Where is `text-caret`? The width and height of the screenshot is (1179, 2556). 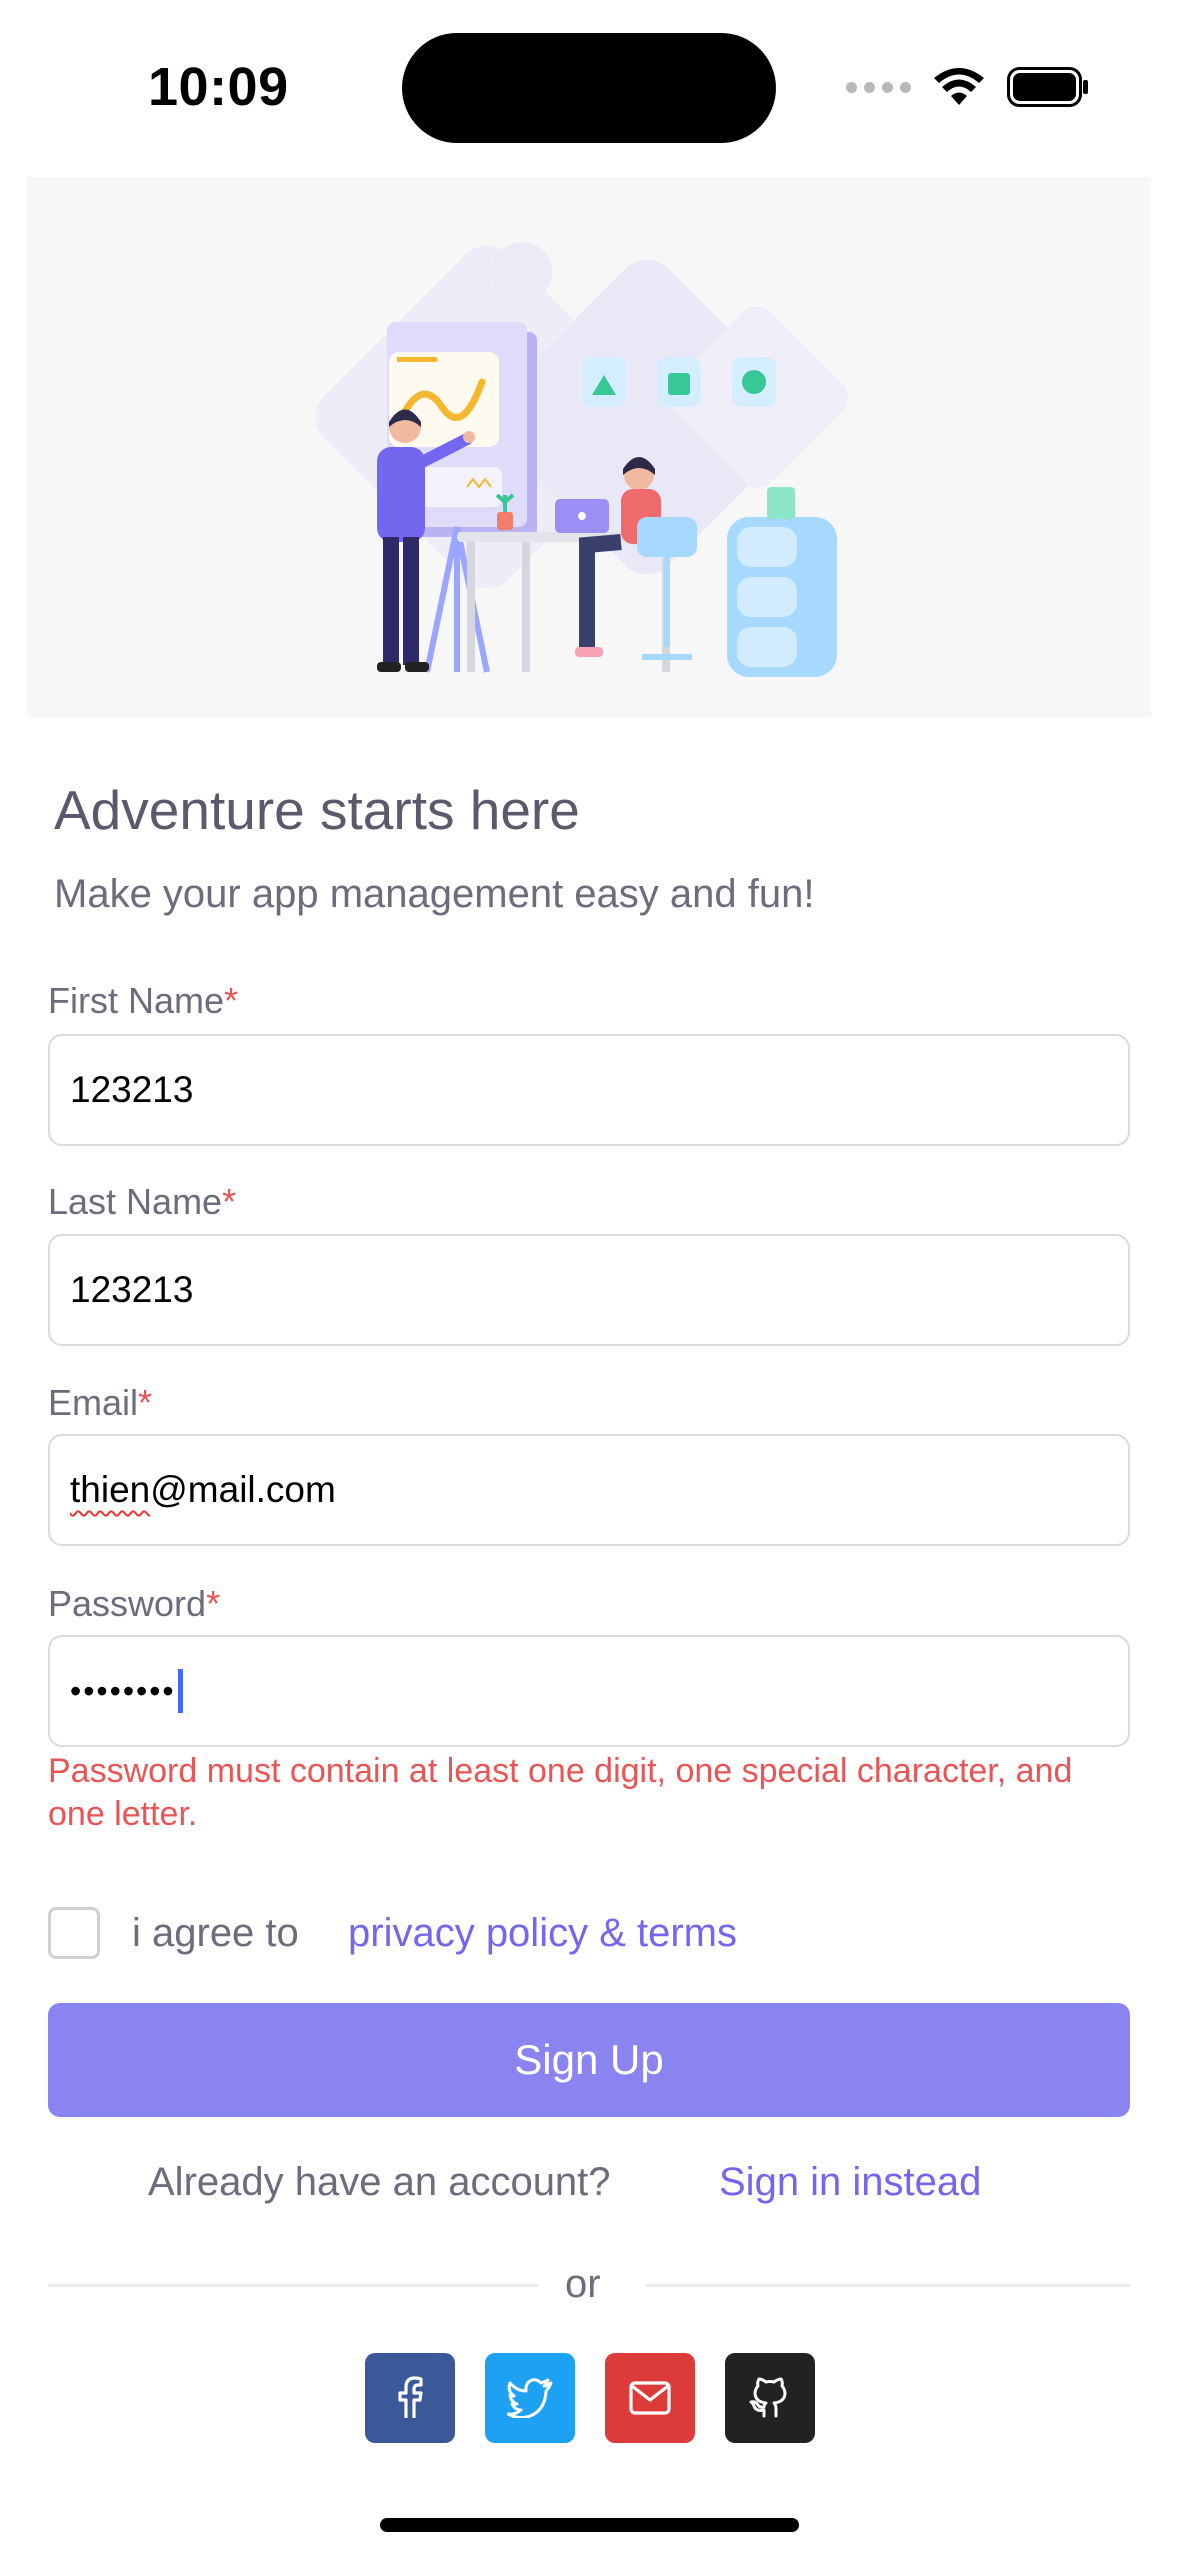 text-caret is located at coordinates (180, 1691).